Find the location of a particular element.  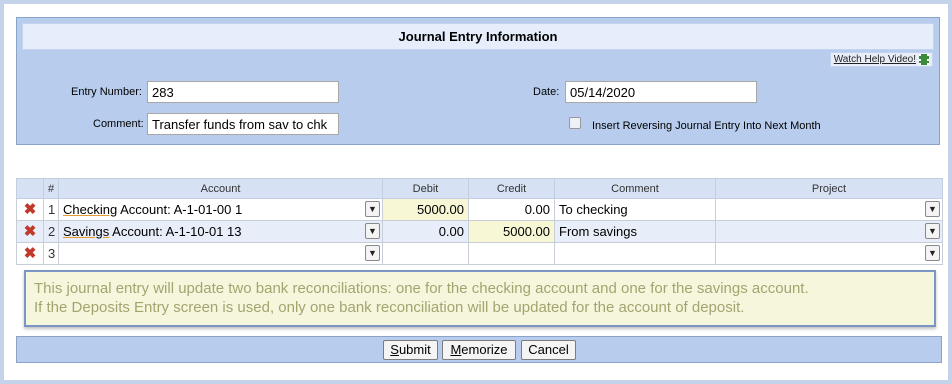

account-cell: Savings Account: A-1-10-01 13 ▼ is located at coordinates (220, 231).